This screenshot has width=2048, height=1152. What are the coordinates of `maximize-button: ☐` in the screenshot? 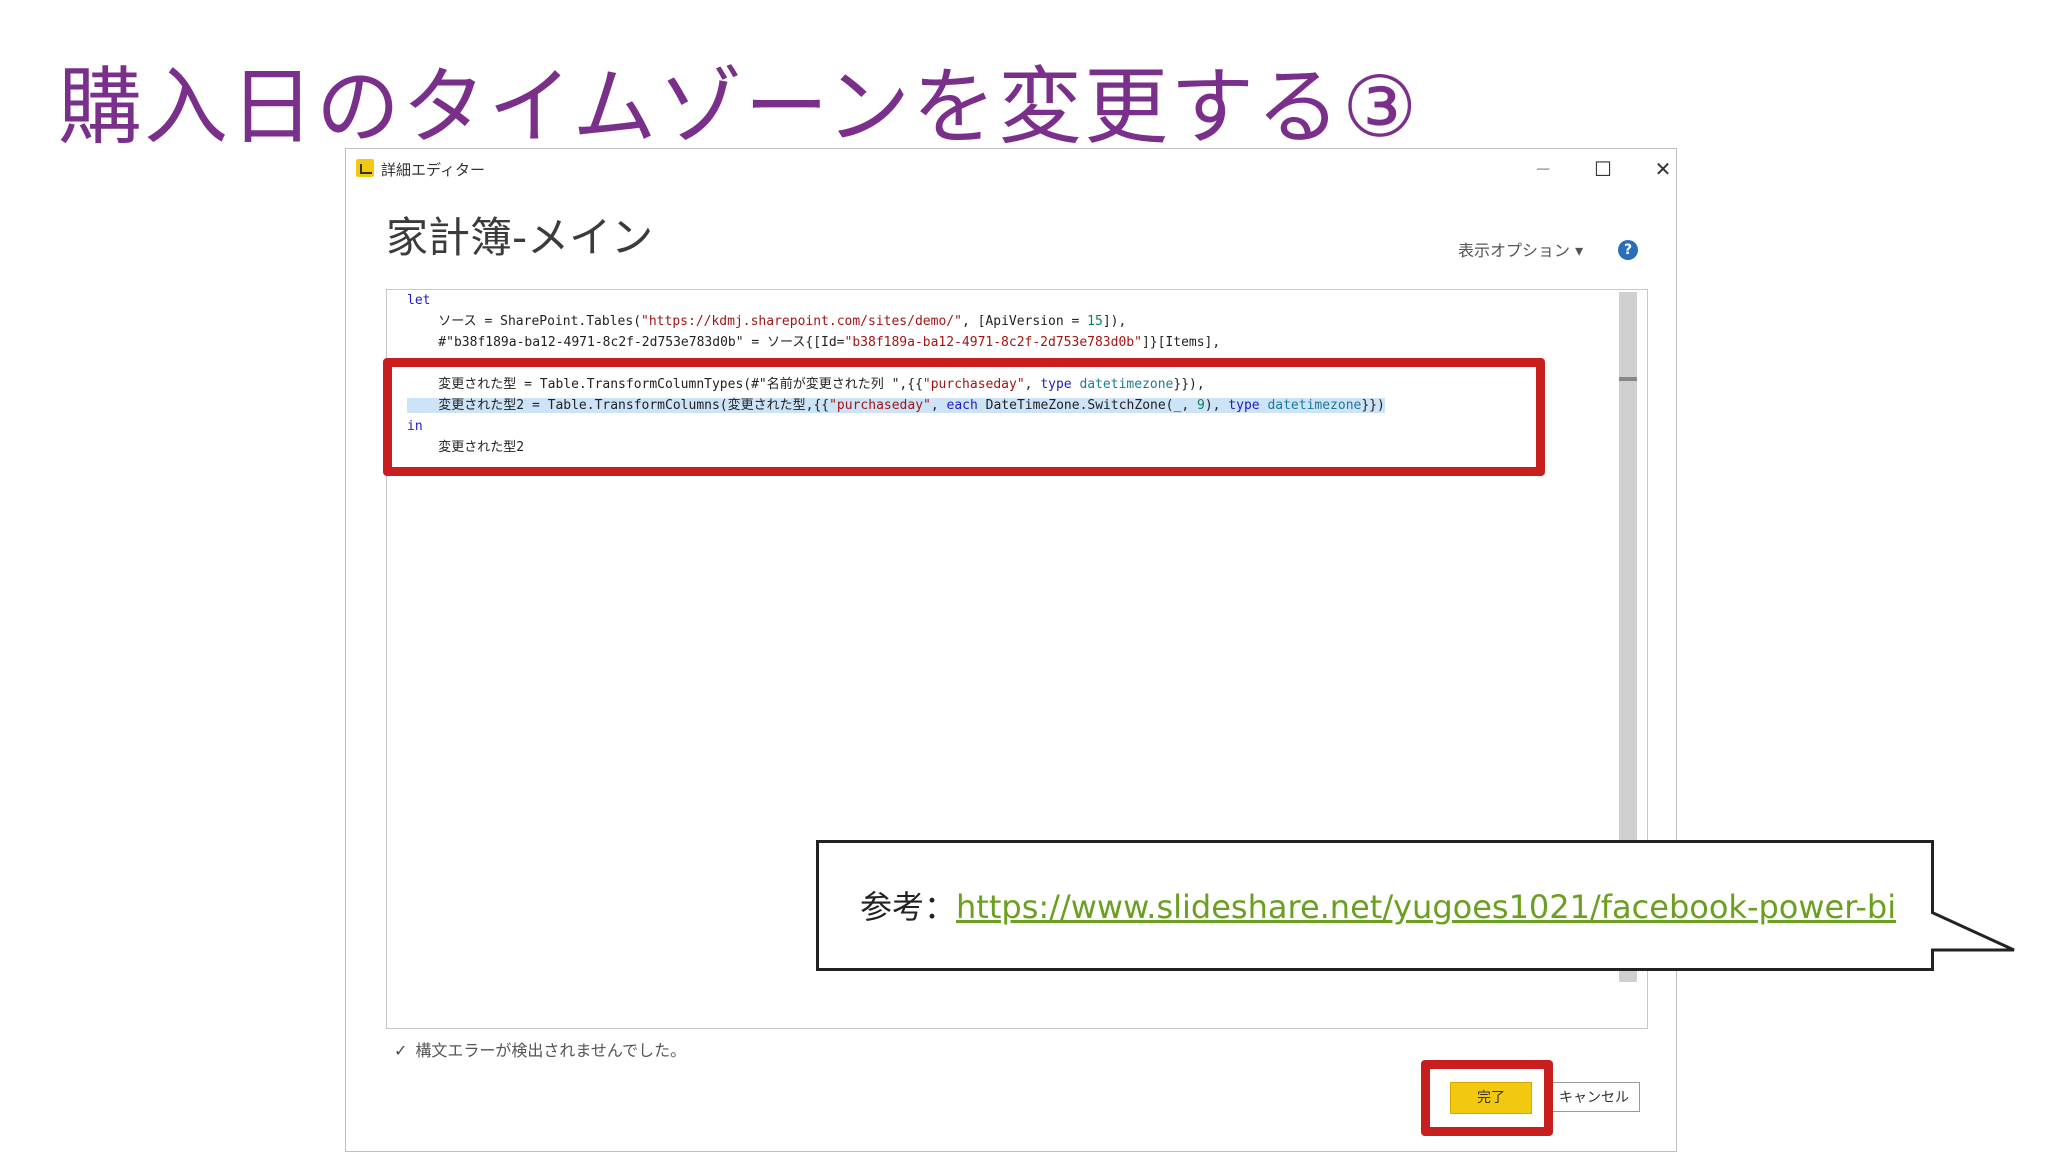 It's located at (1603, 169).